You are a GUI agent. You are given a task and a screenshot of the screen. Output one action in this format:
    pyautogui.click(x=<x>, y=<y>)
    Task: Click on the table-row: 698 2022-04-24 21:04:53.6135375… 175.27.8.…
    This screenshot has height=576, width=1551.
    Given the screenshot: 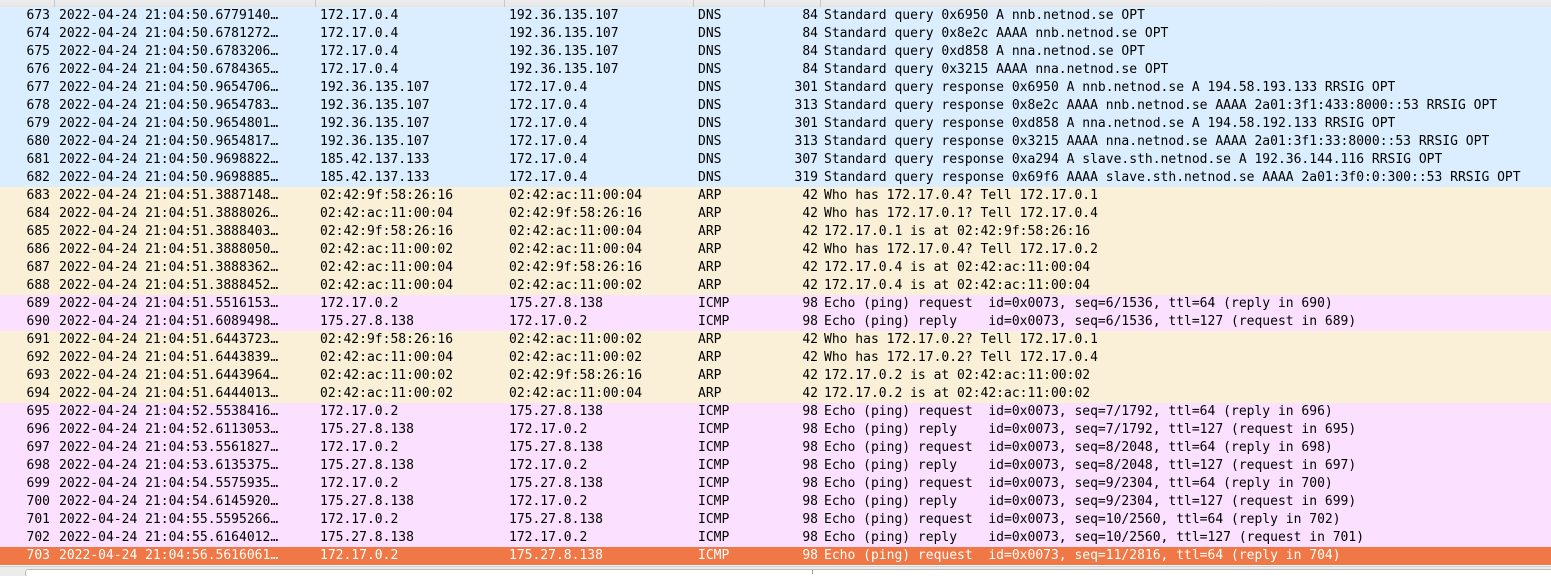 What is the action you would take?
    pyautogui.click(x=775, y=466)
    